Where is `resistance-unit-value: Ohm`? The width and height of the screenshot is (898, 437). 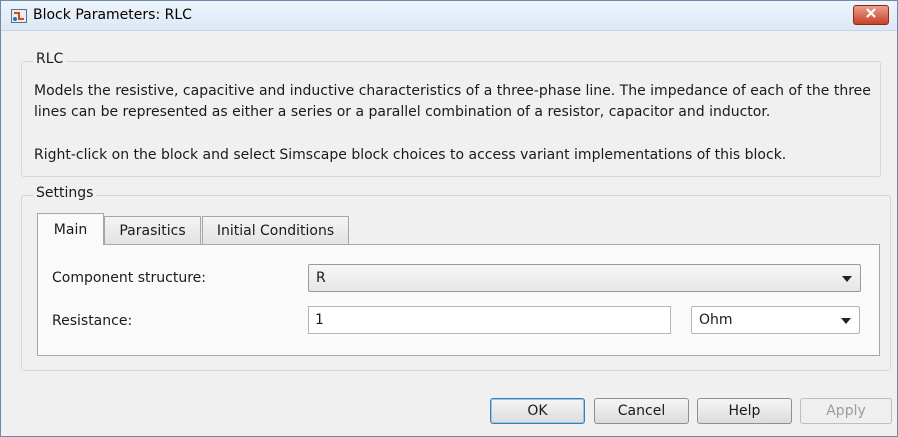
resistance-unit-value: Ohm is located at coordinates (716, 320).